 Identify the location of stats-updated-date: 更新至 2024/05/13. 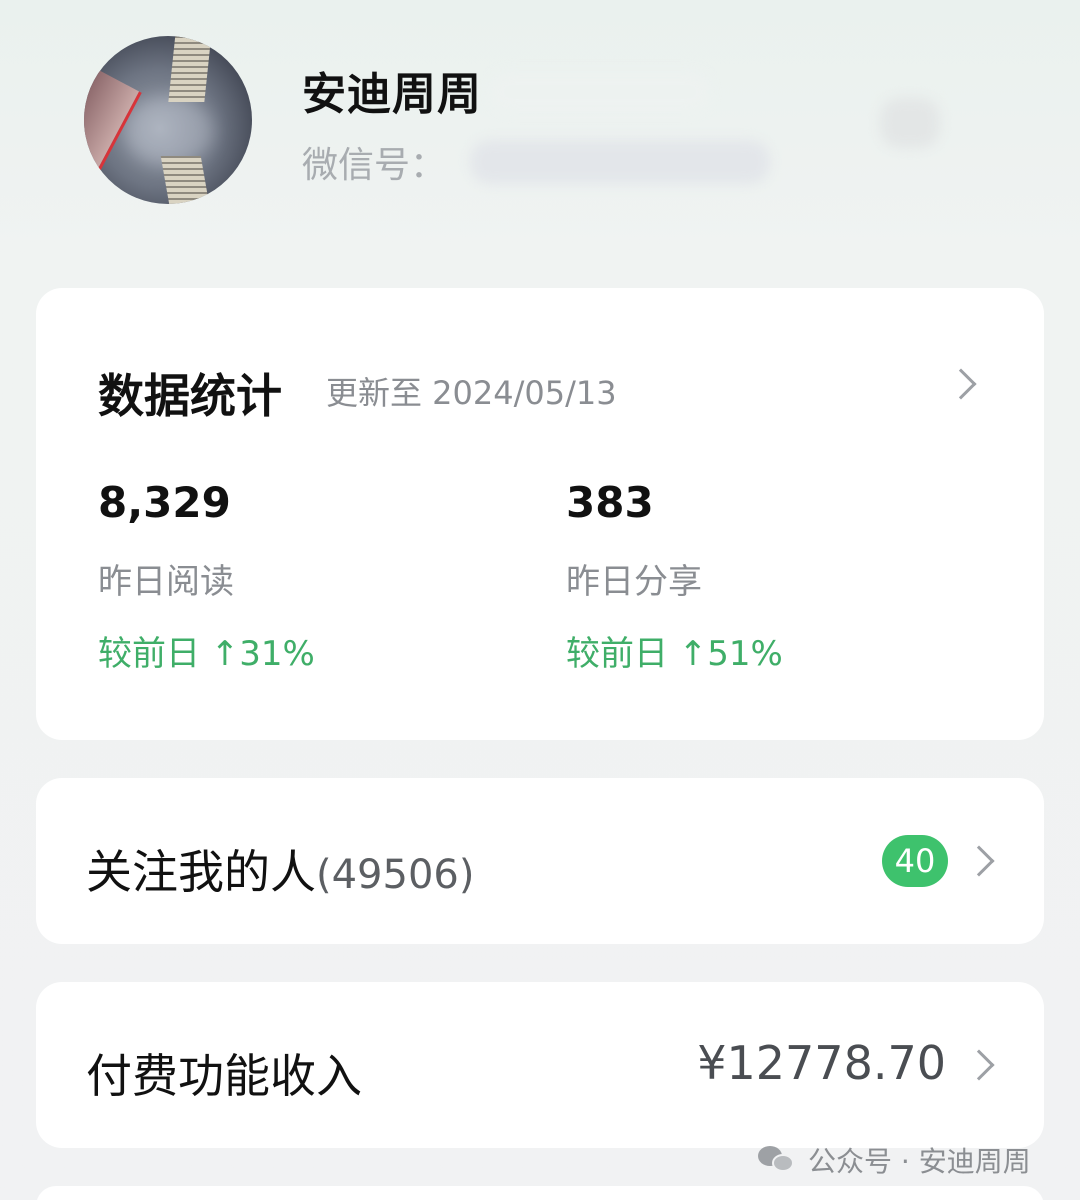
(471, 393).